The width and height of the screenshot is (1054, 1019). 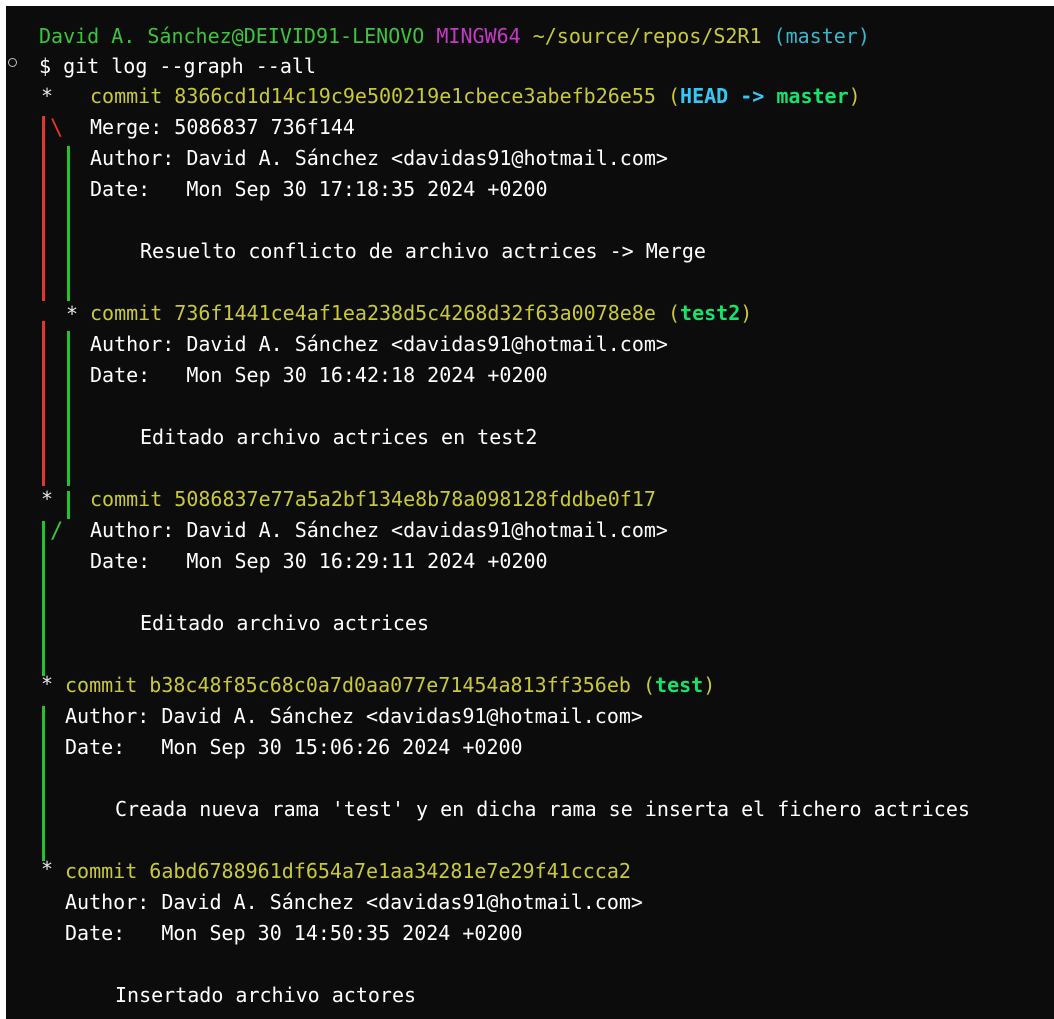 What do you see at coordinates (728, 96) in the screenshot?
I see `head-ref: HEAD ->` at bounding box center [728, 96].